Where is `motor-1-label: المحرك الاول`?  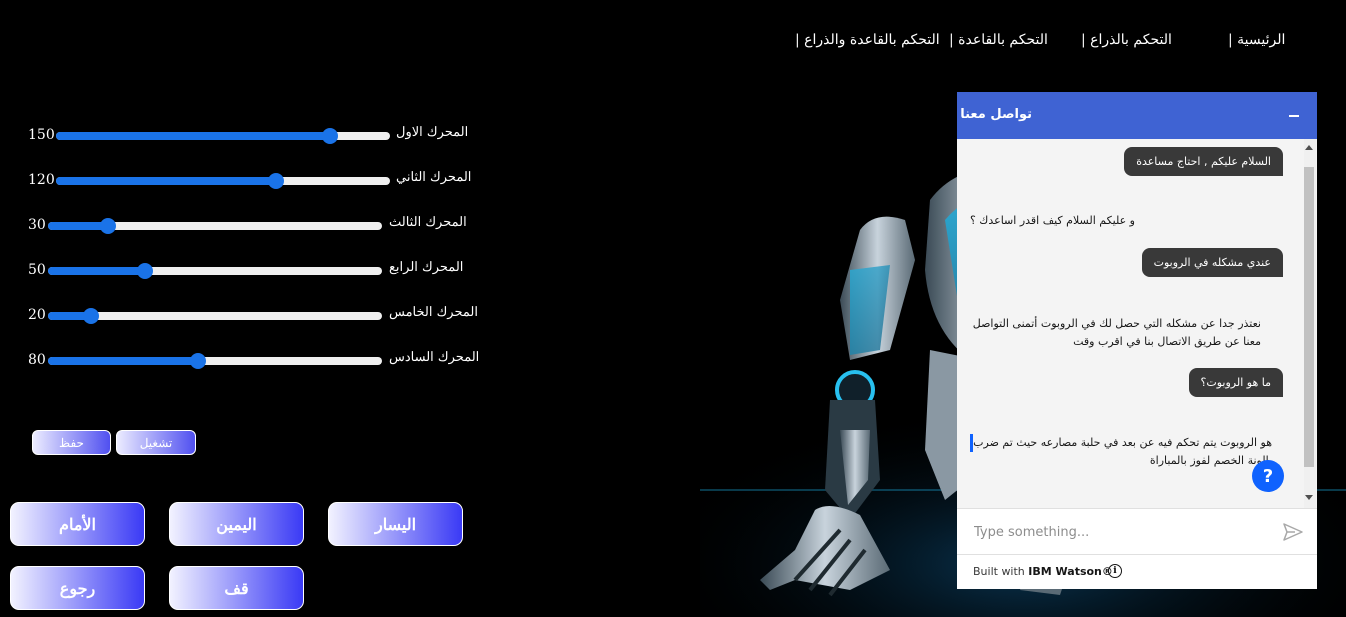 motor-1-label: المحرك الاول is located at coordinates (432, 132).